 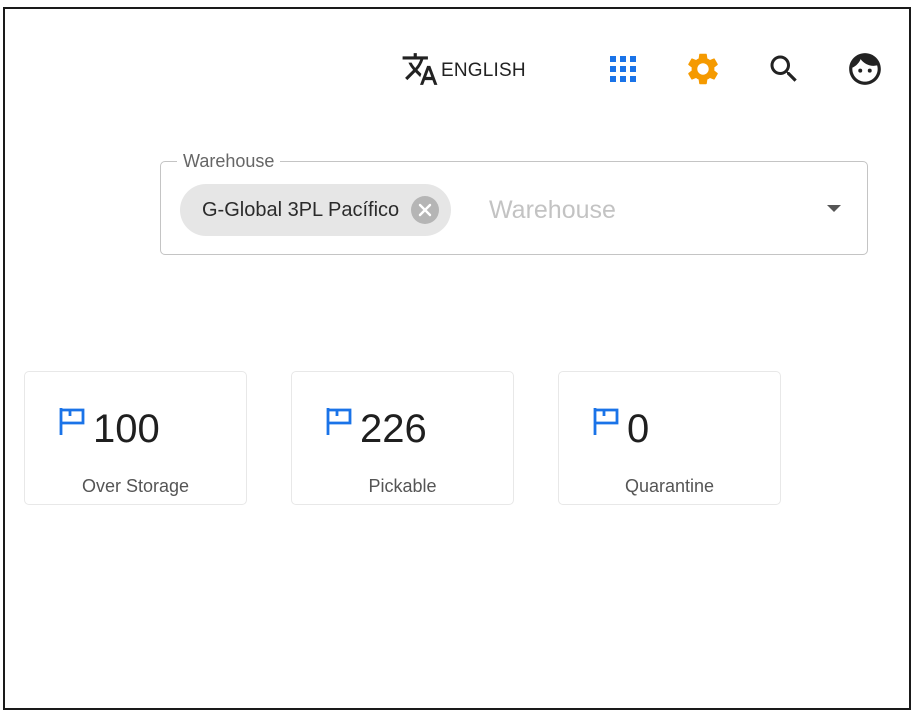 I want to click on chip-remove-button, so click(x=425, y=210).